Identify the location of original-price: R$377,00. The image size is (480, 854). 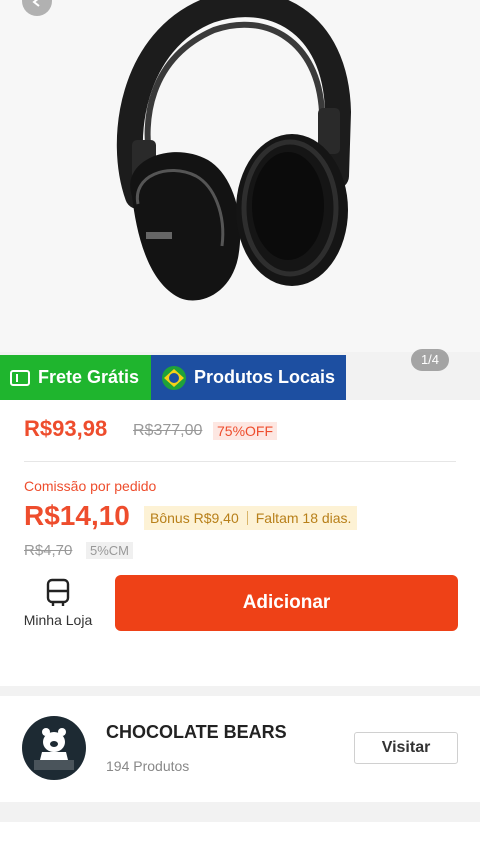
(168, 430).